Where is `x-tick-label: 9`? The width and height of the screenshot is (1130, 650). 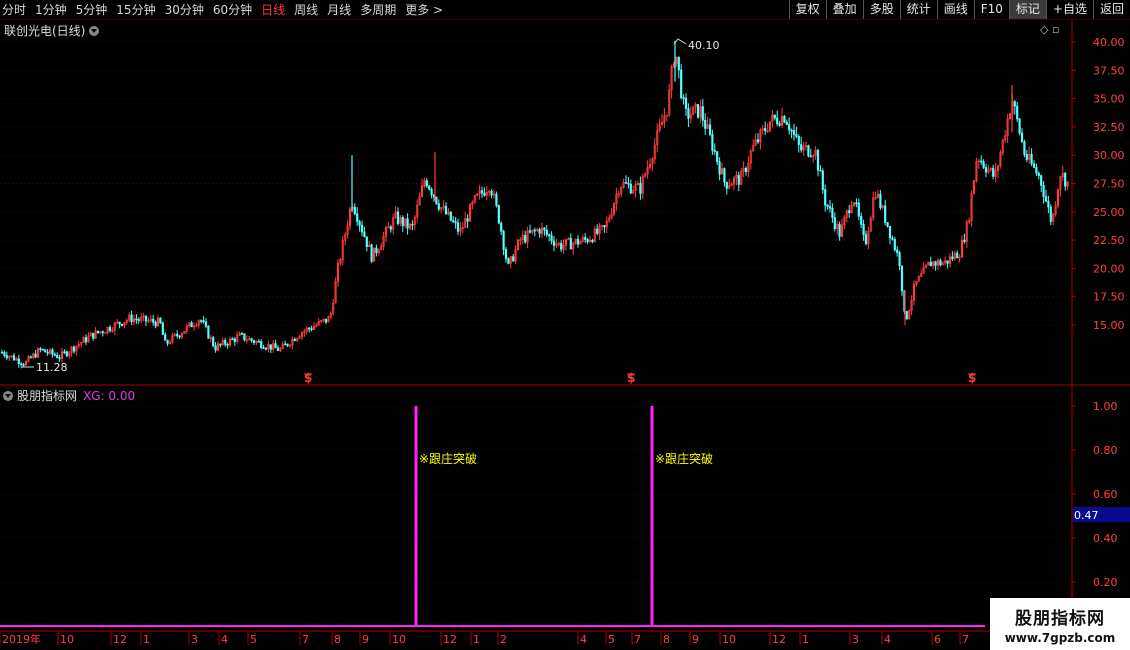 x-tick-label: 9 is located at coordinates (365, 639).